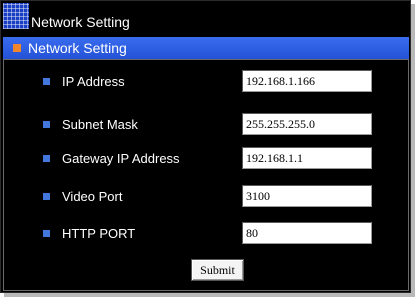 Image resolution: width=415 pixels, height=297 pixels. I want to click on gateway-ip-input, so click(307, 158).